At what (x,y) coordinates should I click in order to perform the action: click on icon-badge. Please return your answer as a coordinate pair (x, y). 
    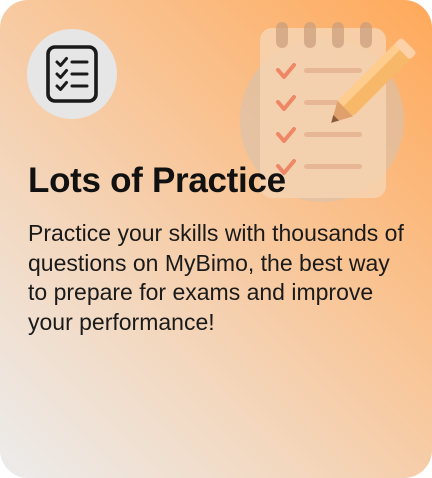
    Looking at the image, I should click on (72, 74).